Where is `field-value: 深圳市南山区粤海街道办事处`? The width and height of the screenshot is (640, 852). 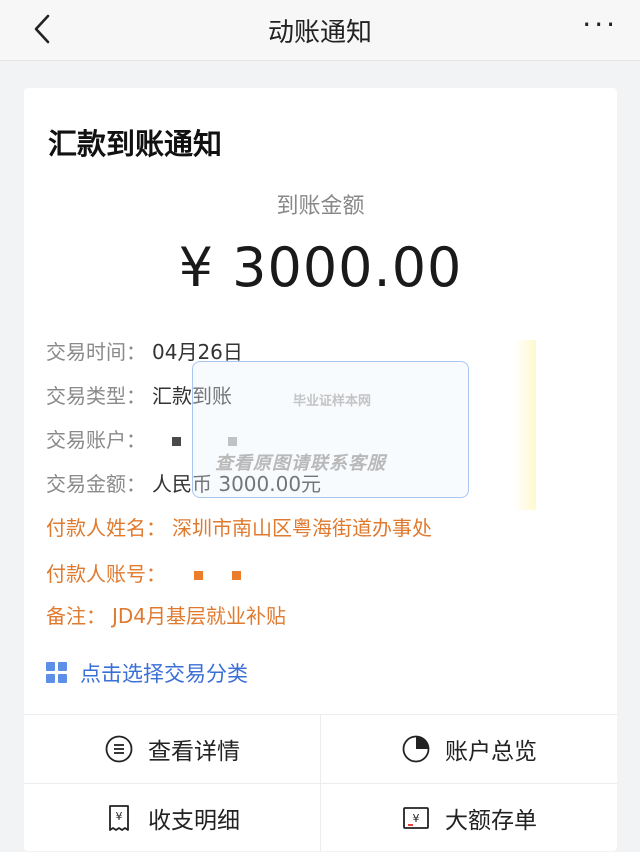
field-value: 深圳市南山区粤海街道办事处 is located at coordinates (302, 528).